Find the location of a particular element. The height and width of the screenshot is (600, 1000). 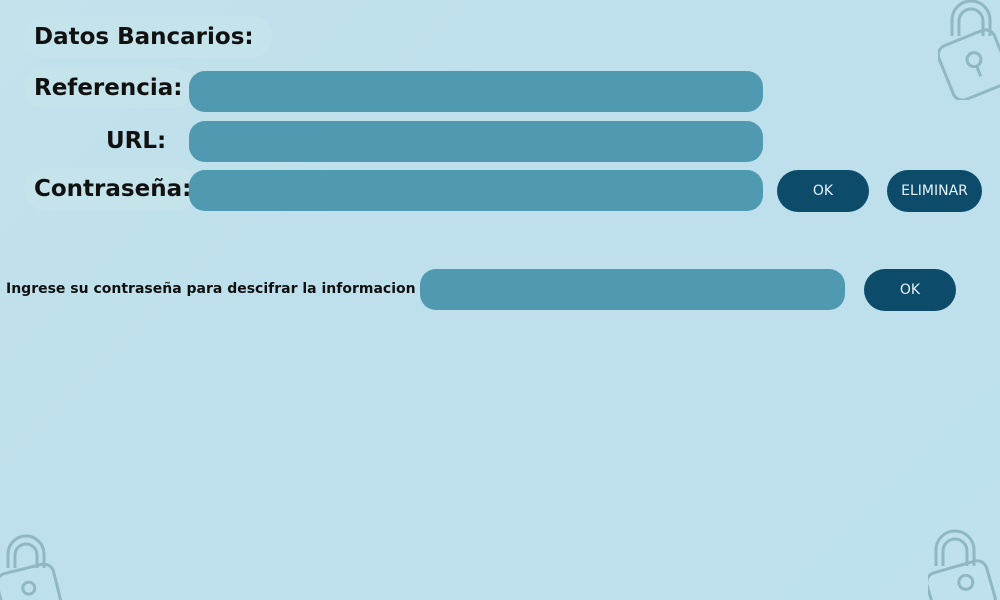

url-input is located at coordinates (476, 141).